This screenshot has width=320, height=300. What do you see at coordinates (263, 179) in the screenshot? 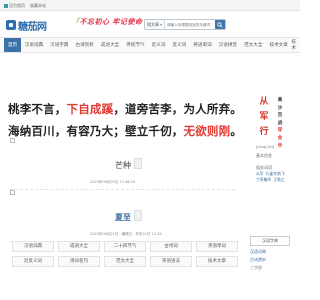
I see `related-link: 兰亭集序` at bounding box center [263, 179].